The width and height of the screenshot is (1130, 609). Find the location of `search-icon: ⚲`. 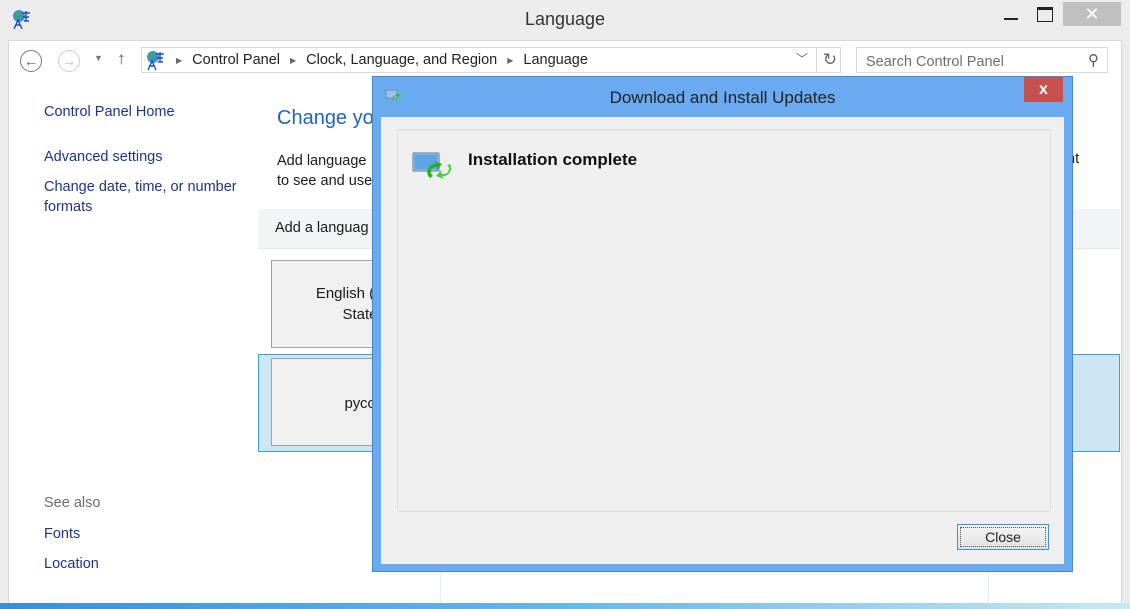

search-icon: ⚲ is located at coordinates (1093, 60).